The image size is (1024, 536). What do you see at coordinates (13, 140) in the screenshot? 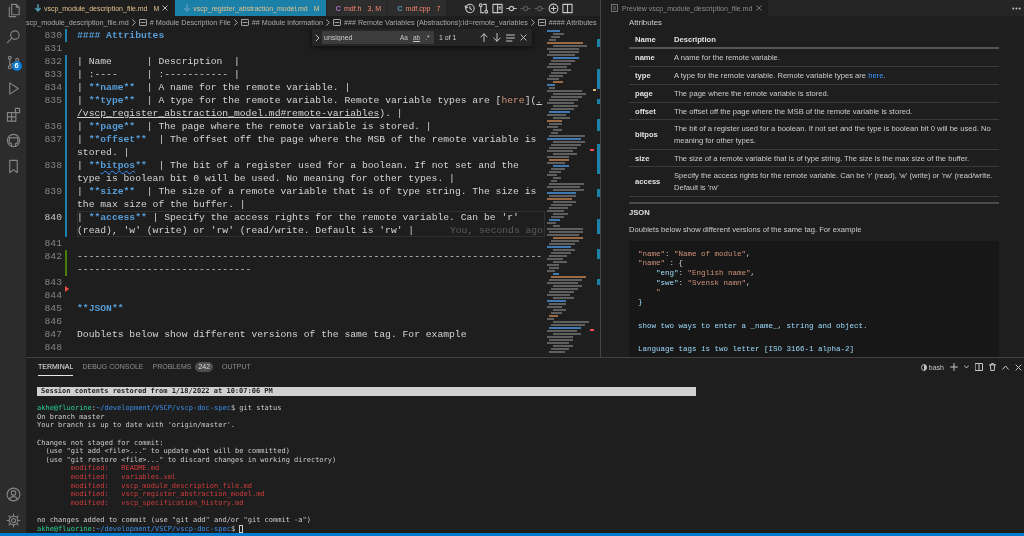
I see `cat-face-icon` at bounding box center [13, 140].